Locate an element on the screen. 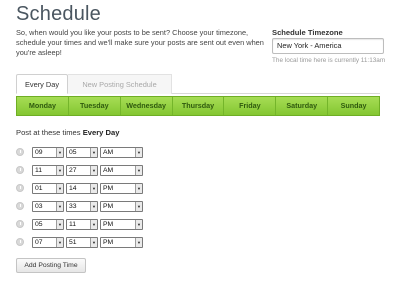 This screenshot has height=287, width=399. minute-select: 14 ▼ is located at coordinates (82, 188).